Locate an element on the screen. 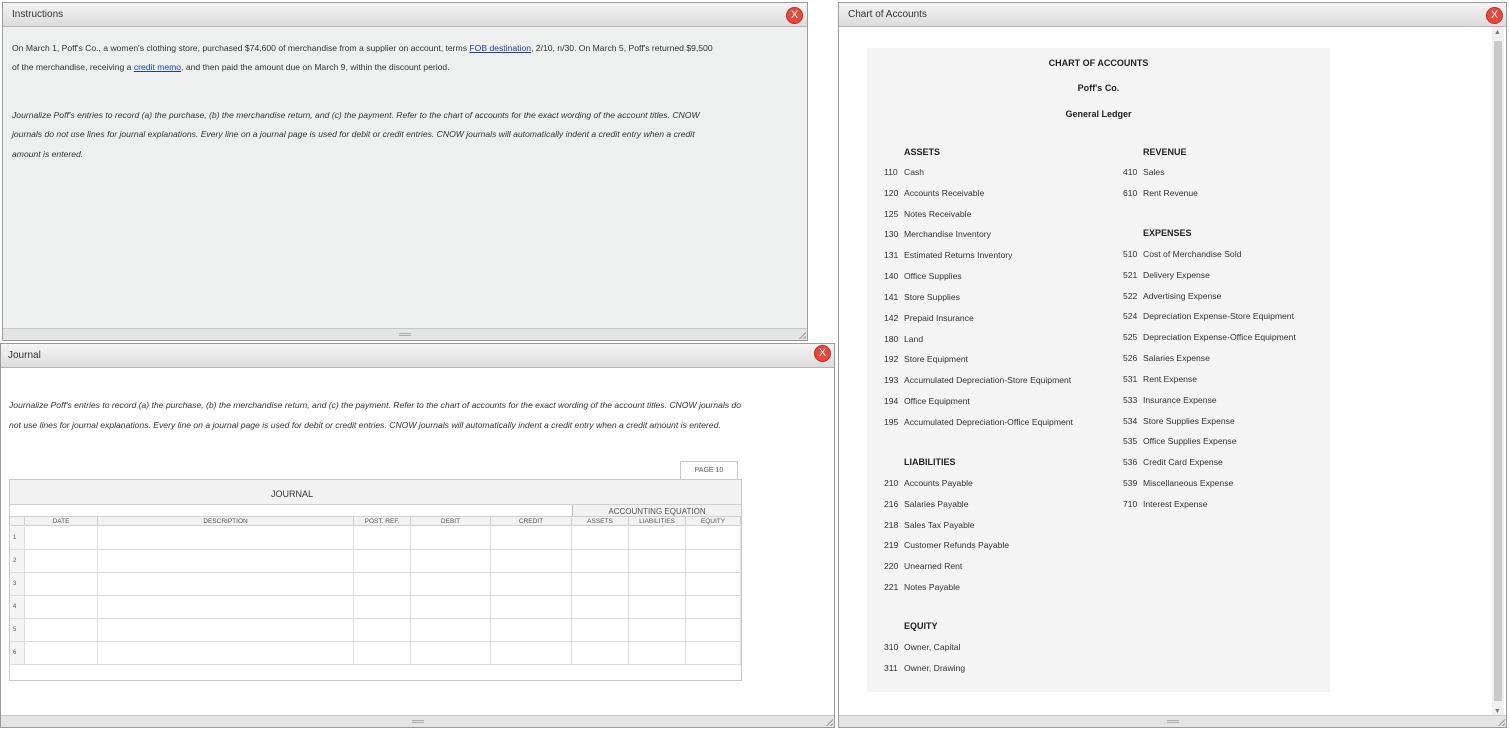  account-liabilities-item: 219 Customer Refunds Payable is located at coordinates (946, 545).